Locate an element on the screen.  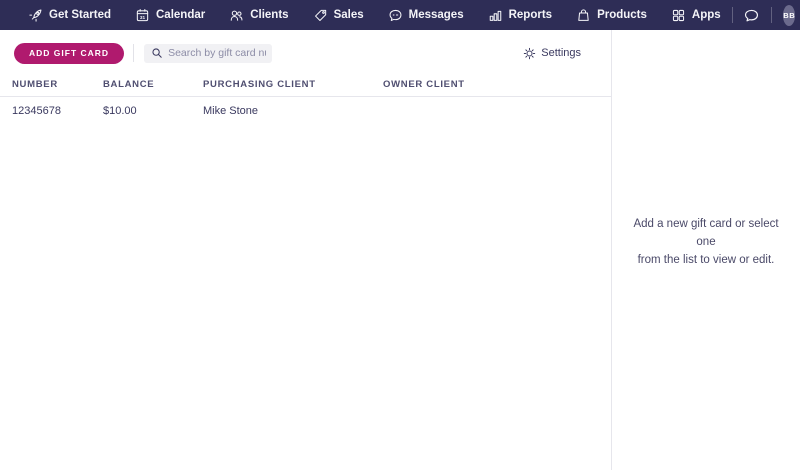
cell-purchasing-client: Mike Stone is located at coordinates (231, 111).